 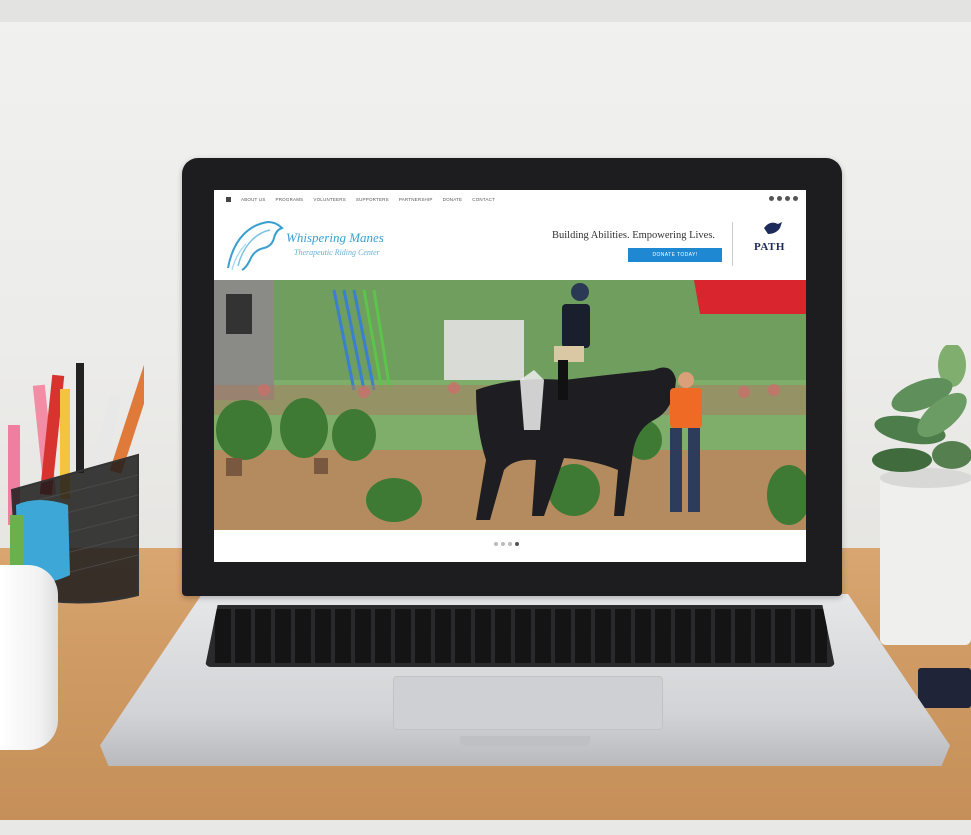 I want to click on nav-item-supporters: SUPPORTERS, so click(x=372, y=199).